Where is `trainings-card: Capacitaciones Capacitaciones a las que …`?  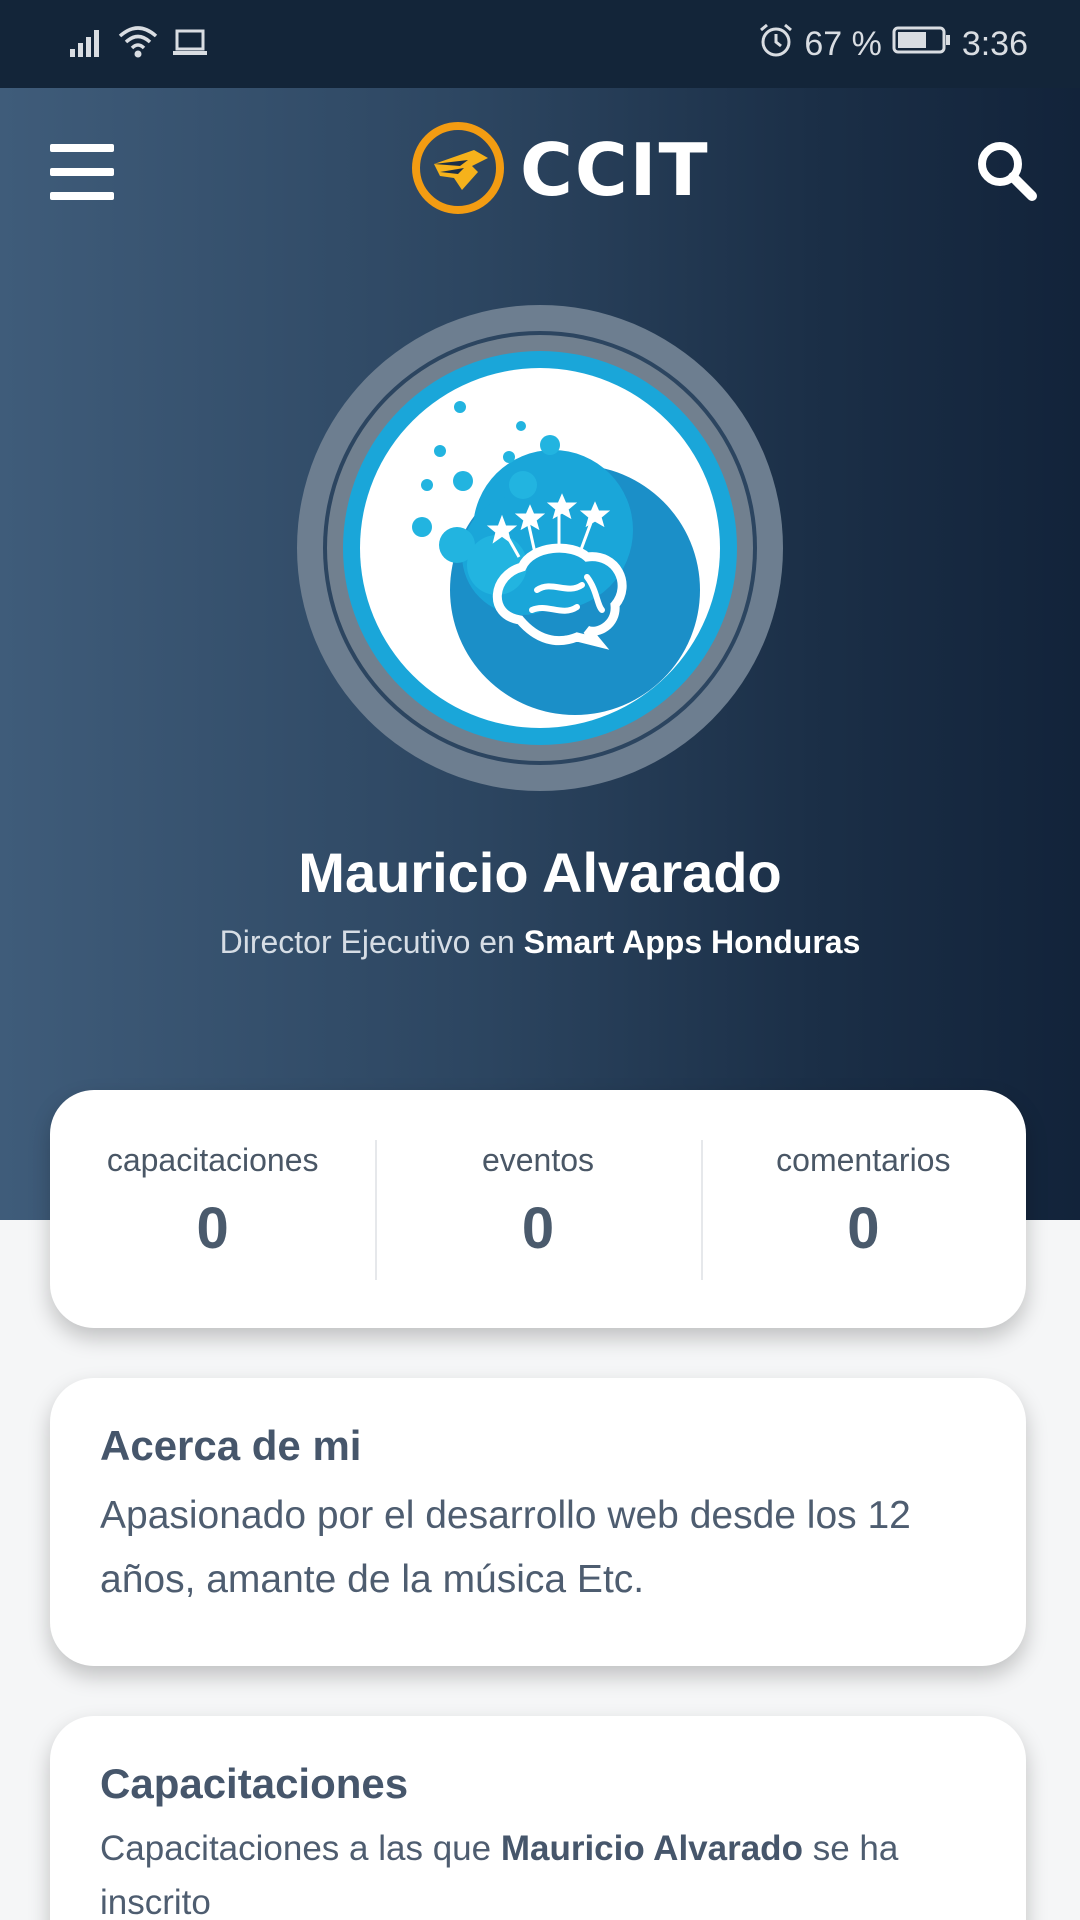 trainings-card: Capacitaciones Capacitaciones a las que … is located at coordinates (538, 1818).